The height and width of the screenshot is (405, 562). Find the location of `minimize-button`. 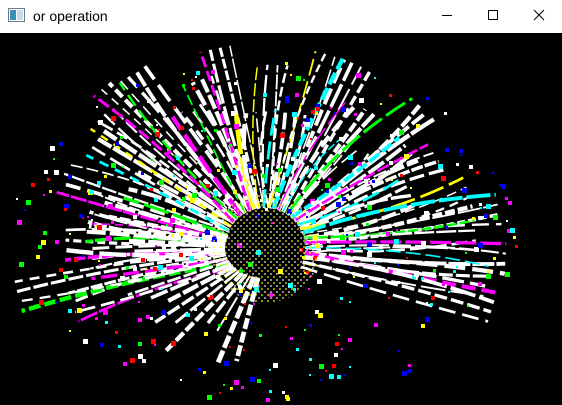

minimize-button is located at coordinates (447, 16).